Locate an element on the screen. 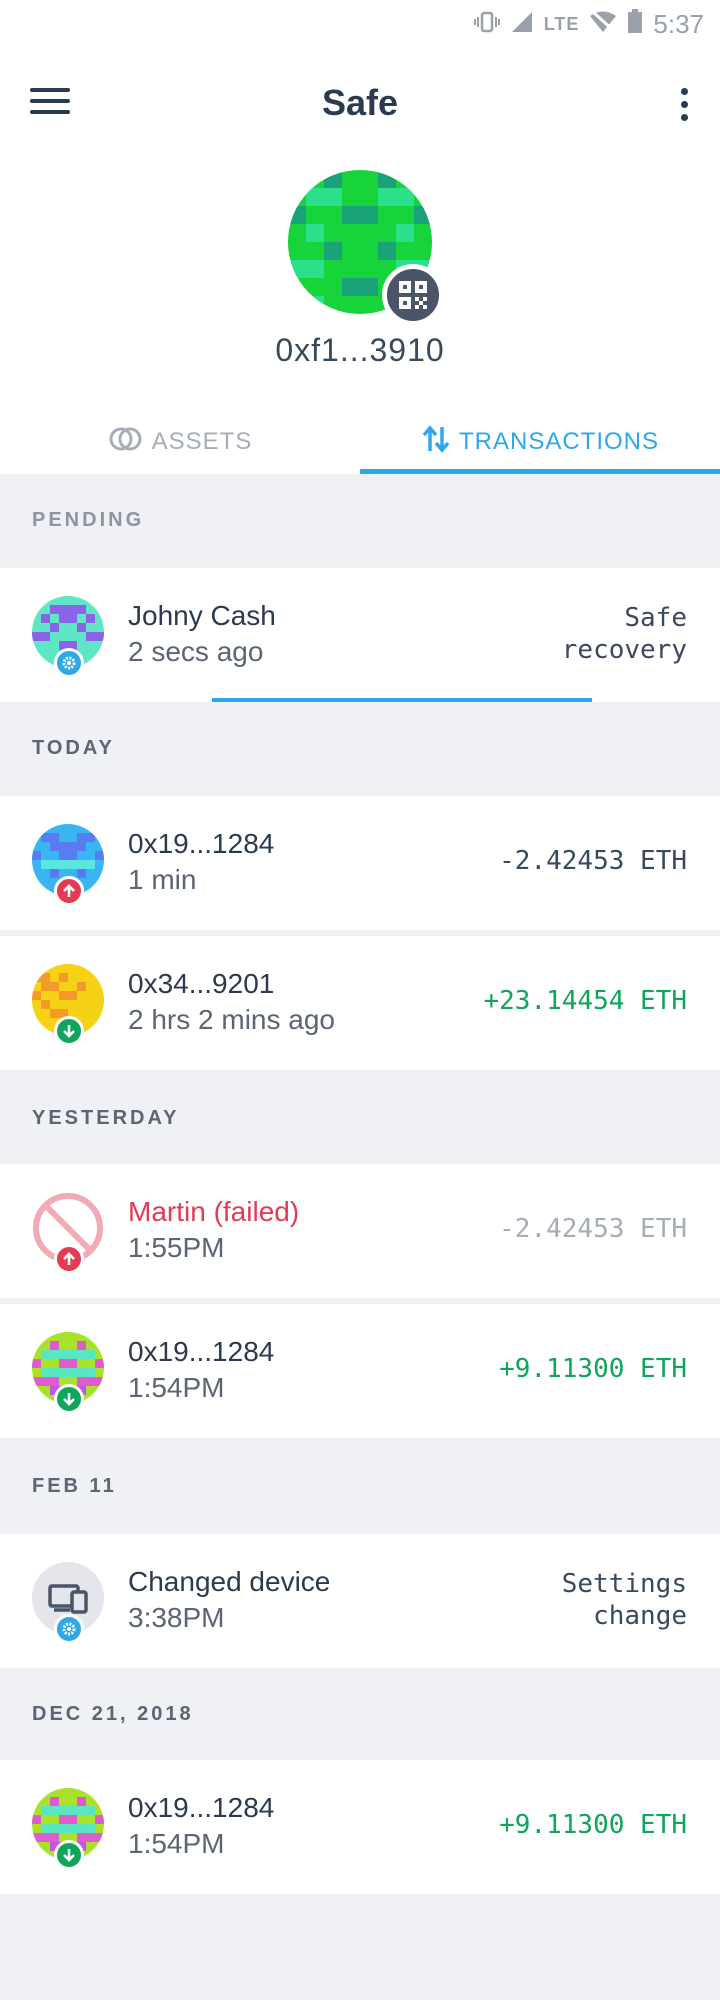 The height and width of the screenshot is (2000, 720). transaction-name: Martin (failed) is located at coordinates (214, 1211).